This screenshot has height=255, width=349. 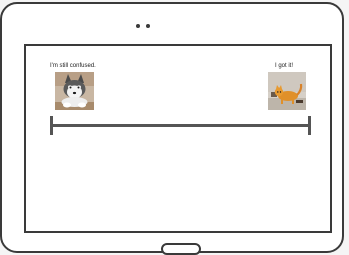 I want to click on husky-puppy-icon, so click(x=74, y=91).